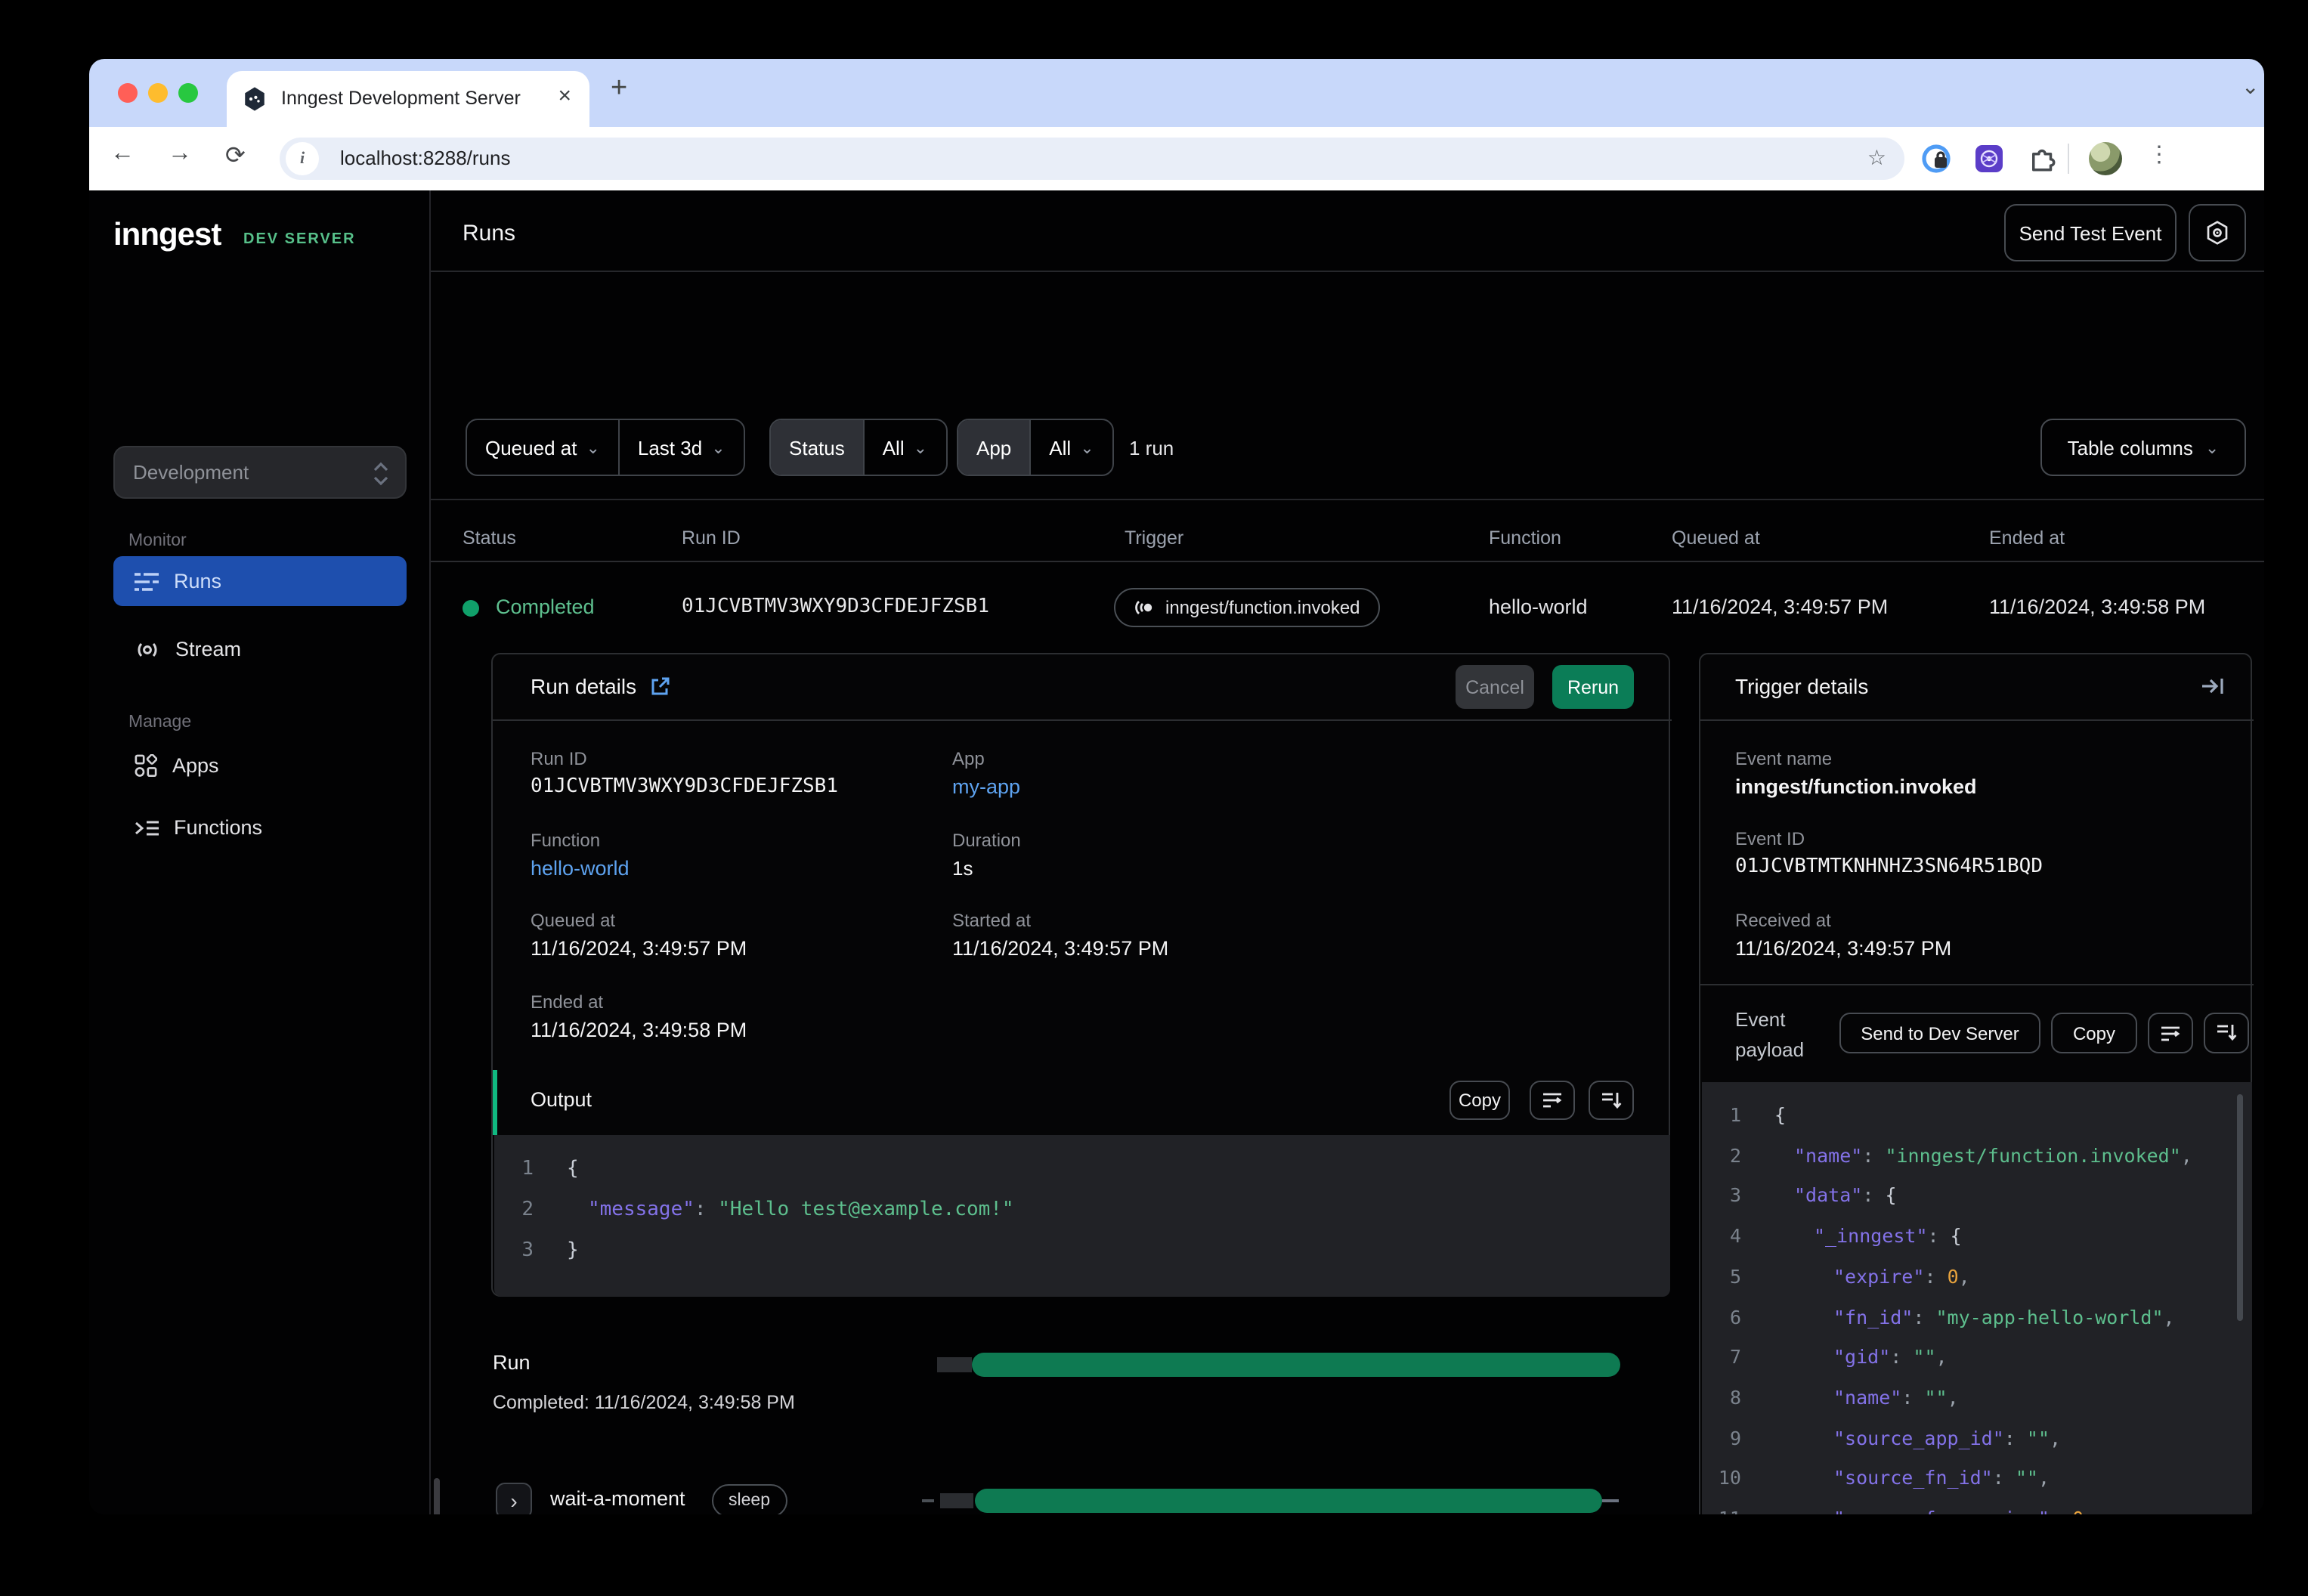 The width and height of the screenshot is (2308, 1596). What do you see at coordinates (1552, 1100) in the screenshot?
I see `word-wrap-icon` at bounding box center [1552, 1100].